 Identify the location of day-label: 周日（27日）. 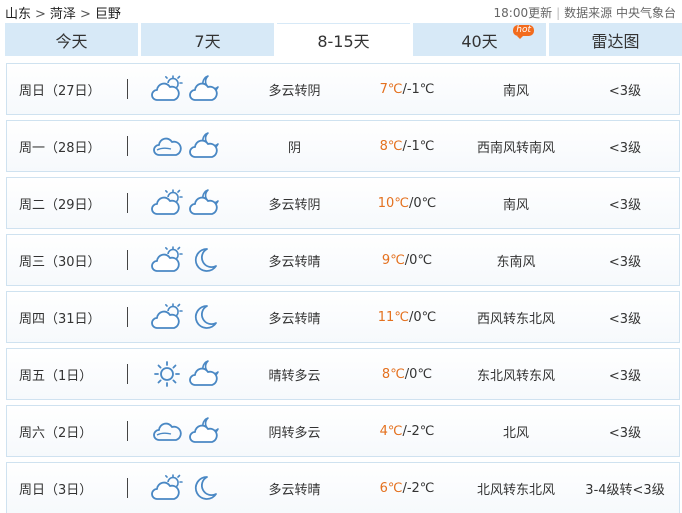
(60, 91).